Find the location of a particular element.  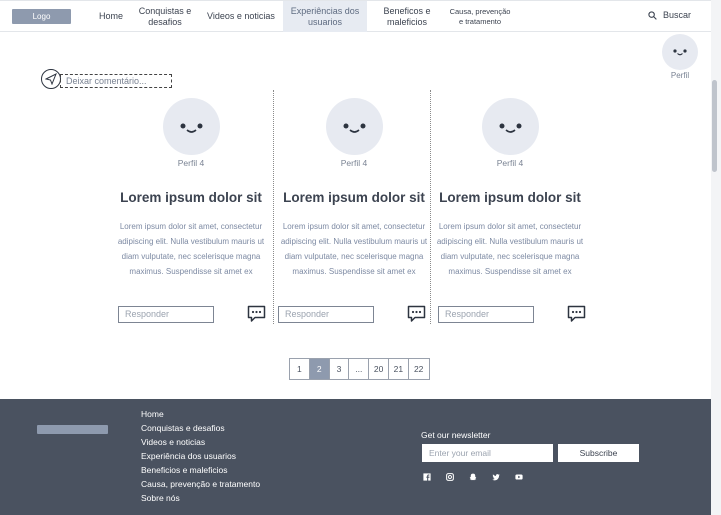

search-icon is located at coordinates (652, 15).